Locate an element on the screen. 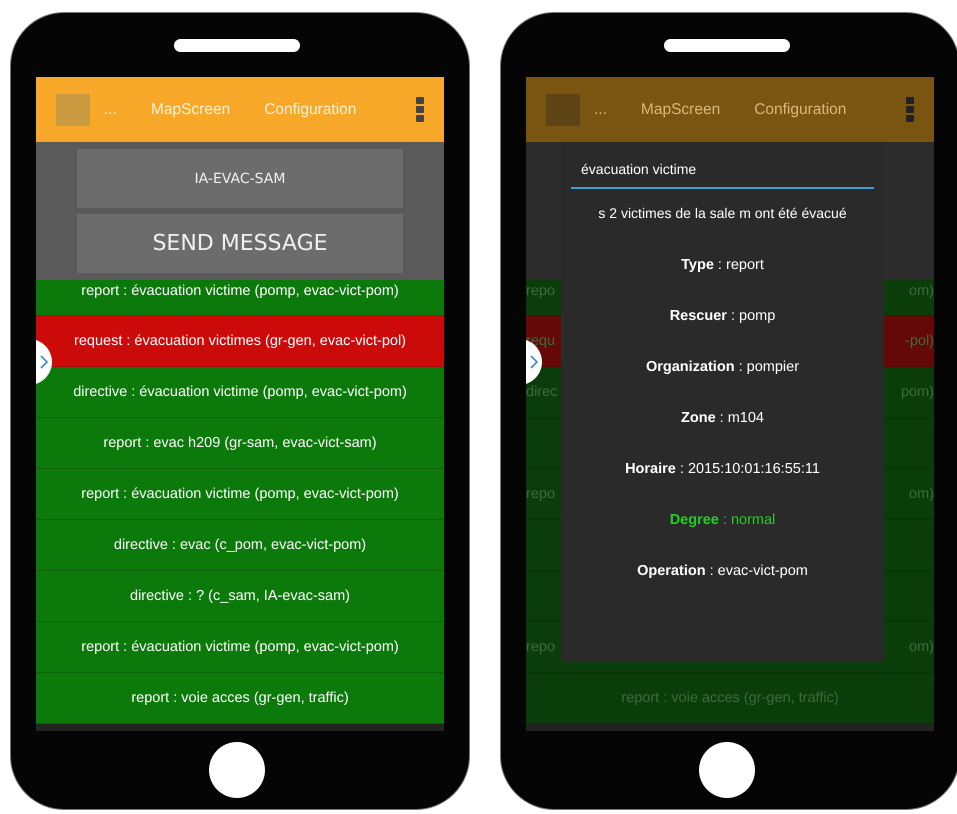  detail-line: Organization : pompier is located at coordinates (723, 367).